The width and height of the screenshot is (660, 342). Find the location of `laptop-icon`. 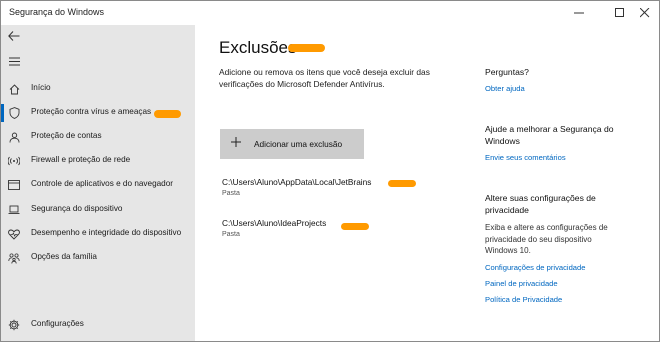

laptop-icon is located at coordinates (14, 210).